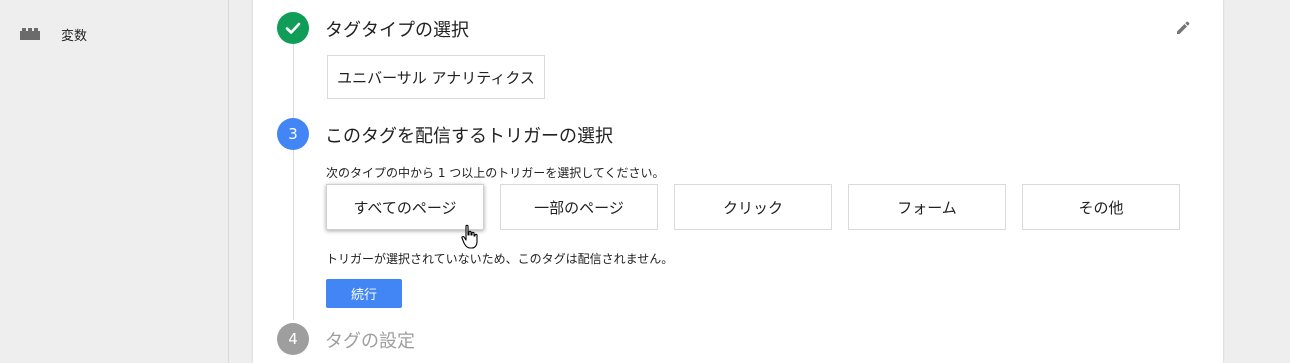 The width and height of the screenshot is (1290, 363). I want to click on selected-tag-type: ユニバーサル アナリティクス, so click(436, 77).